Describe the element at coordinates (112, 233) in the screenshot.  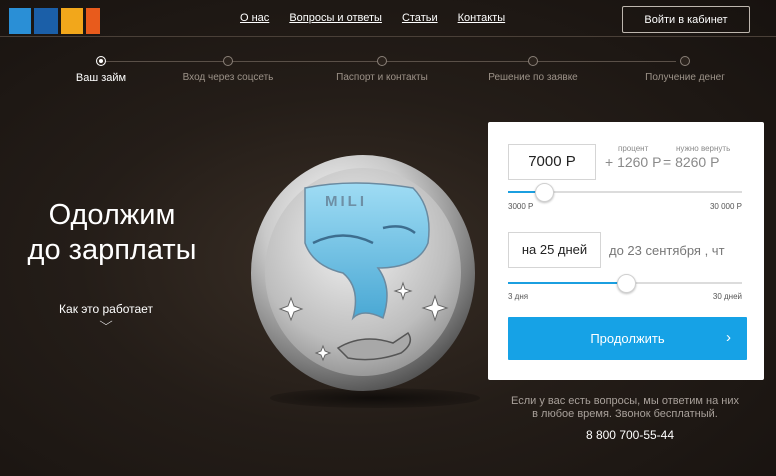
I see `hero-title: Одолжим до зарплаты` at that location.